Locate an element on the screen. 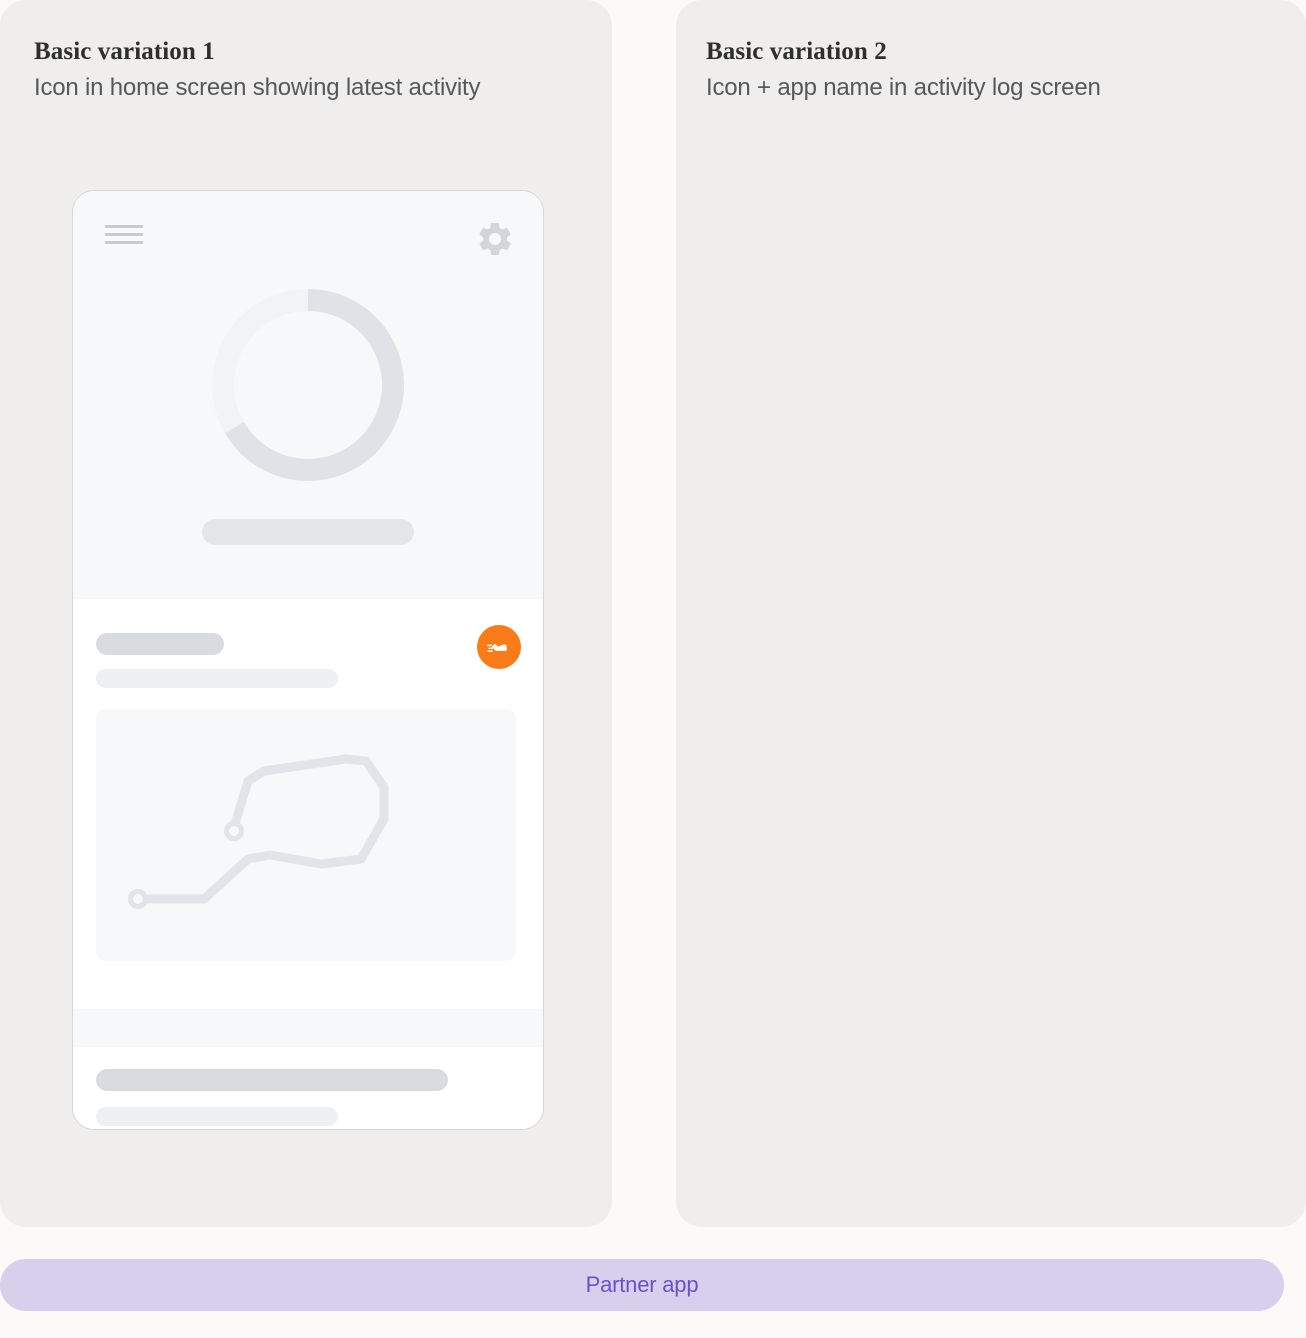  card-title-placeholder is located at coordinates (160, 644).